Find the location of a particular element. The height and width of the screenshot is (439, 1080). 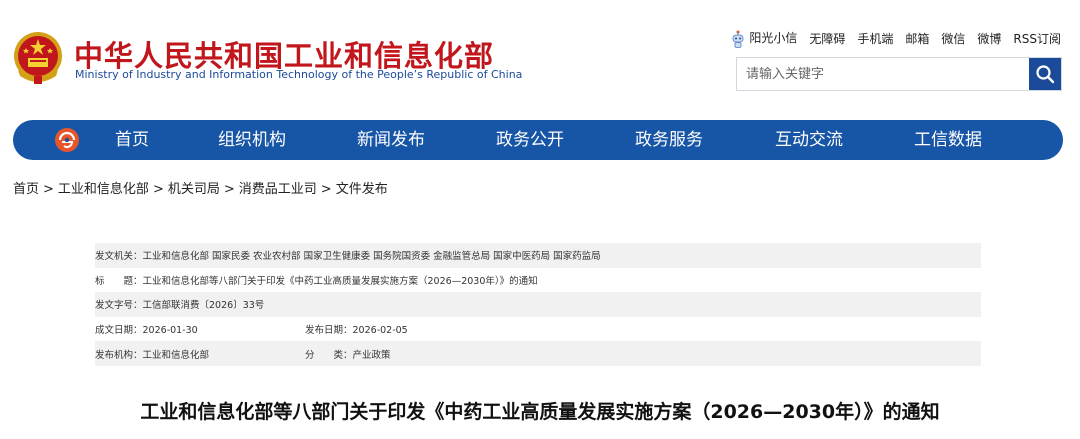

top-links: 阳光小信 无障碍 手机端 邮箱 微信 微博 RSS订阅 is located at coordinates (890, 38).